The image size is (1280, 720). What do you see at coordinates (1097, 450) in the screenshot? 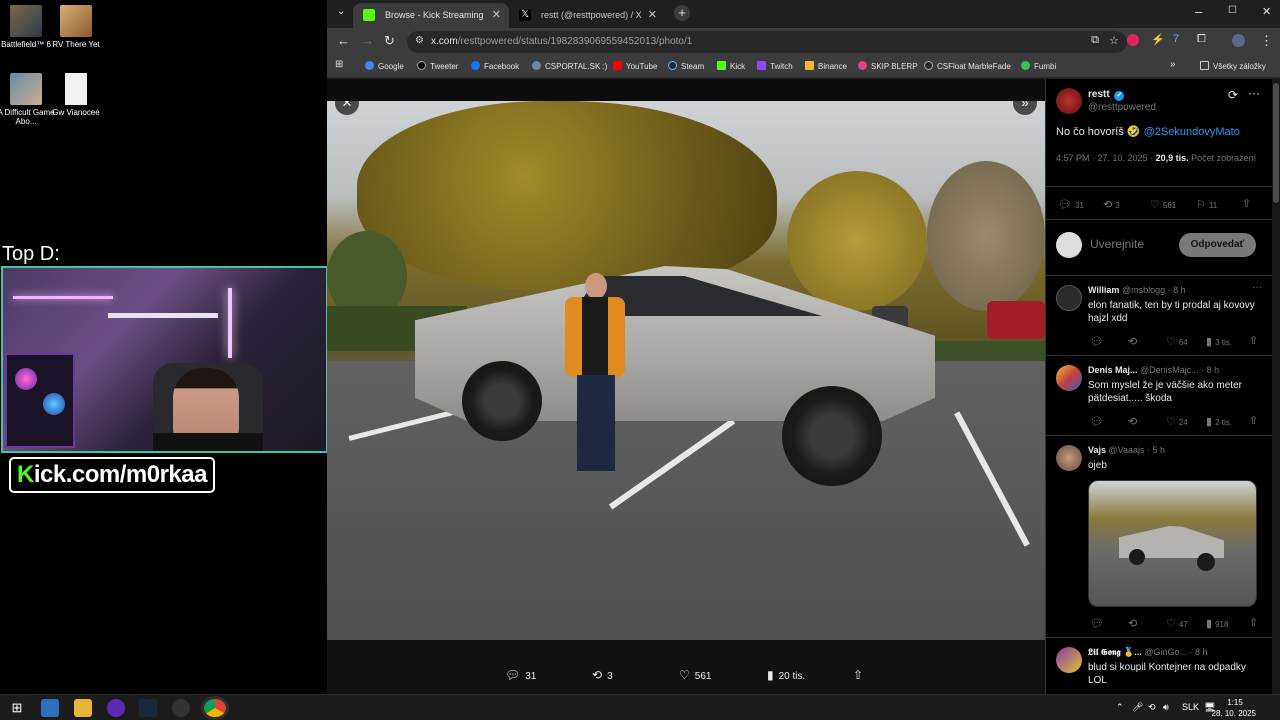
I see `reply-author: Vajs` at bounding box center [1097, 450].